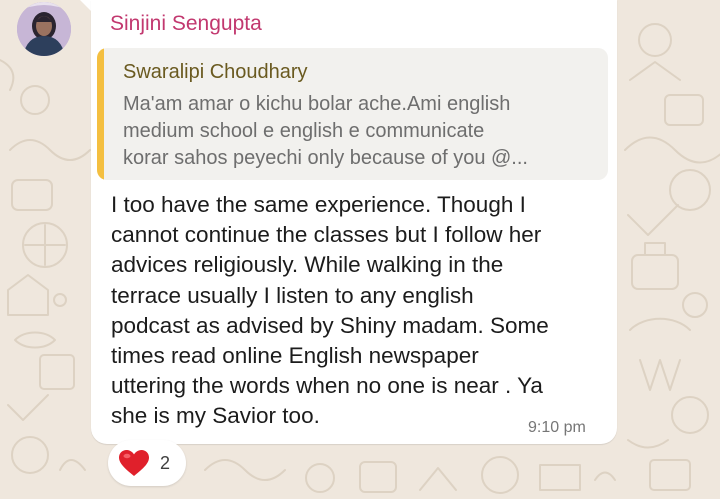  I want to click on avatar-photo, so click(44, 29).